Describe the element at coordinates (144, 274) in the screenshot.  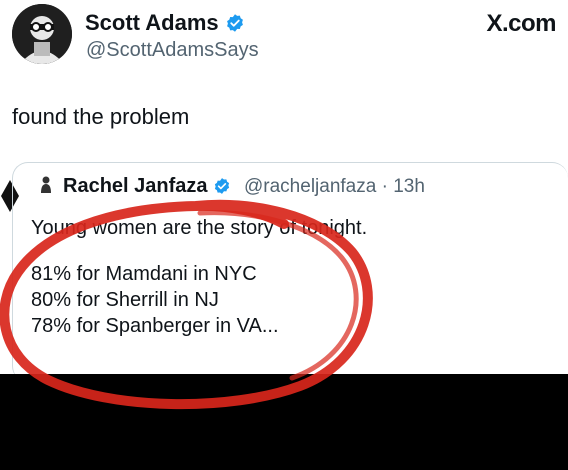
I see `quote-line-stat: 81% for Mamdani in NYC` at that location.